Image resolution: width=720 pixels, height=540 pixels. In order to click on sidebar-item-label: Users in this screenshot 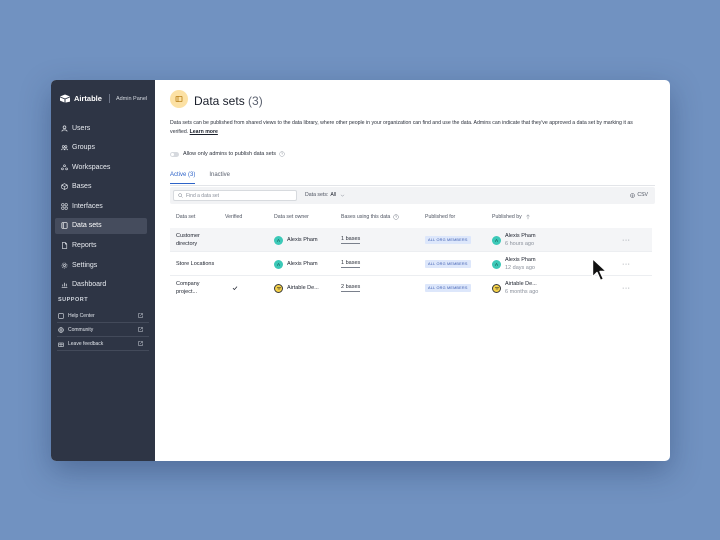, I will do `click(81, 128)`.